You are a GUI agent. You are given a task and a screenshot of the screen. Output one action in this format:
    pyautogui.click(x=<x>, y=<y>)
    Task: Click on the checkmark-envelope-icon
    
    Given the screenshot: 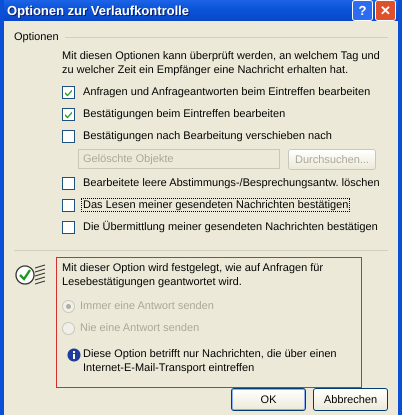 What is the action you would take?
    pyautogui.click(x=31, y=275)
    